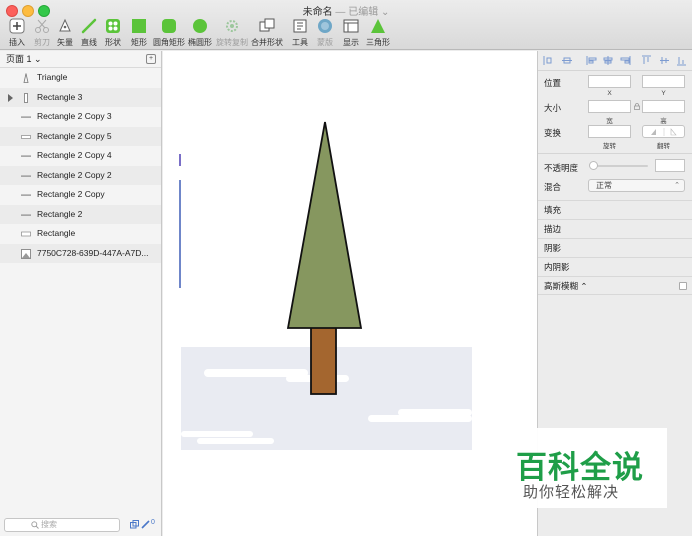 The height and width of the screenshot is (536, 692). I want to click on blend-mode-select: 正常 ⌃, so click(636, 185).